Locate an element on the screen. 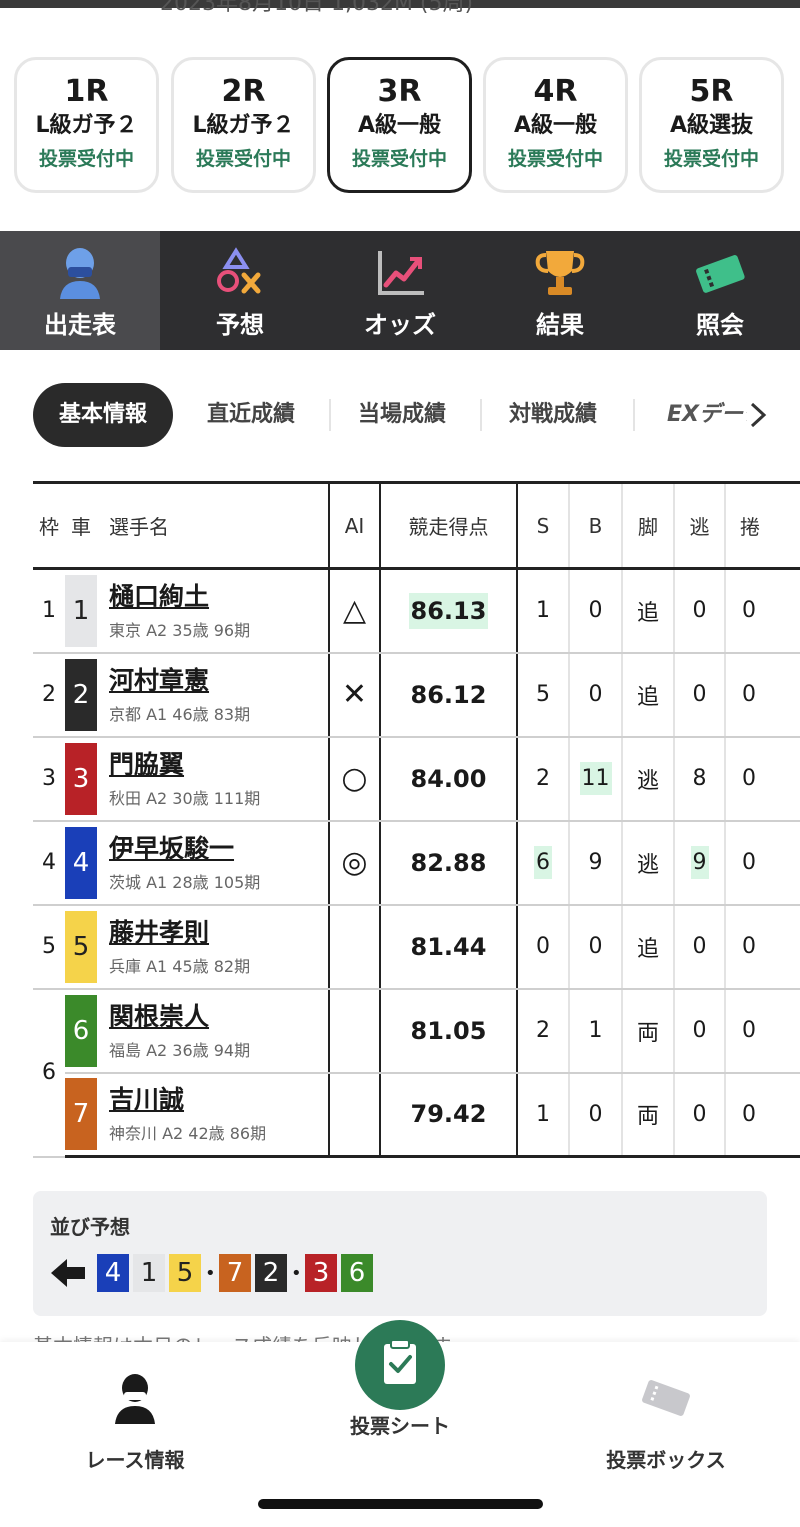  rider-name-link: 河村章憲 is located at coordinates (218, 681).